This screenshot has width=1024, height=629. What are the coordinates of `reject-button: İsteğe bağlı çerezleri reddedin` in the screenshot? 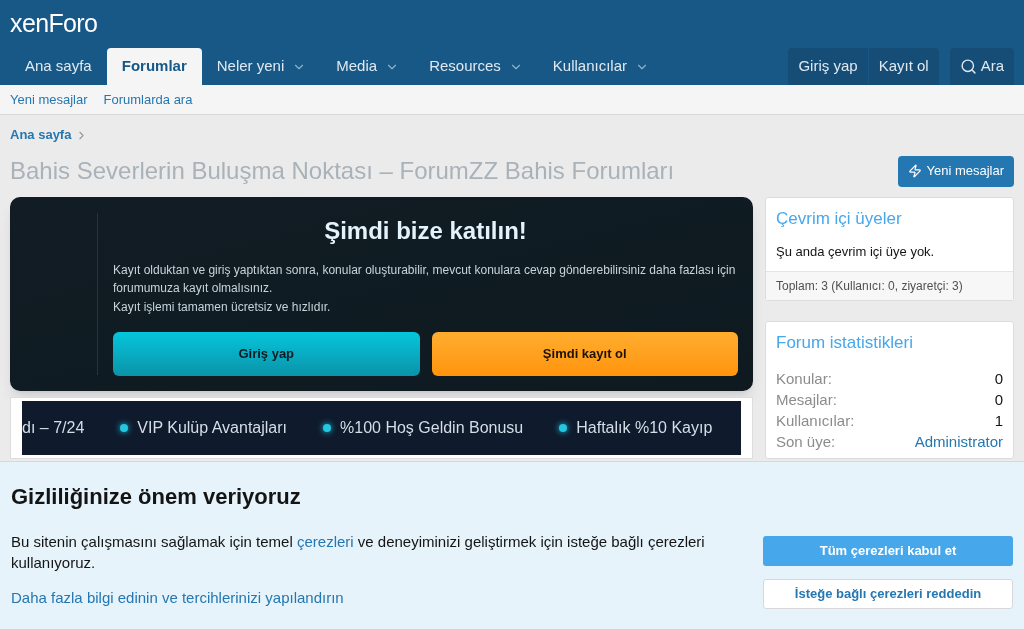 It's located at (888, 594).